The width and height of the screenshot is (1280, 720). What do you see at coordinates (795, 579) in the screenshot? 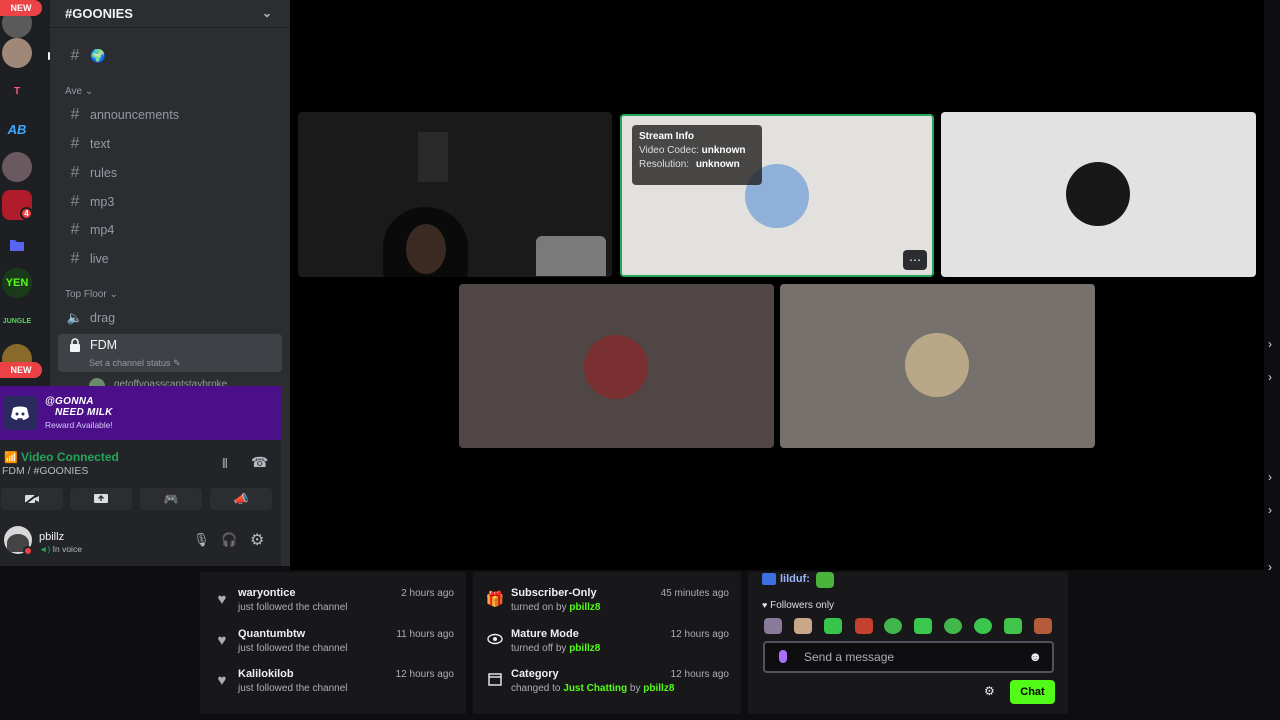
I see `chat-username: lilduf:` at bounding box center [795, 579].